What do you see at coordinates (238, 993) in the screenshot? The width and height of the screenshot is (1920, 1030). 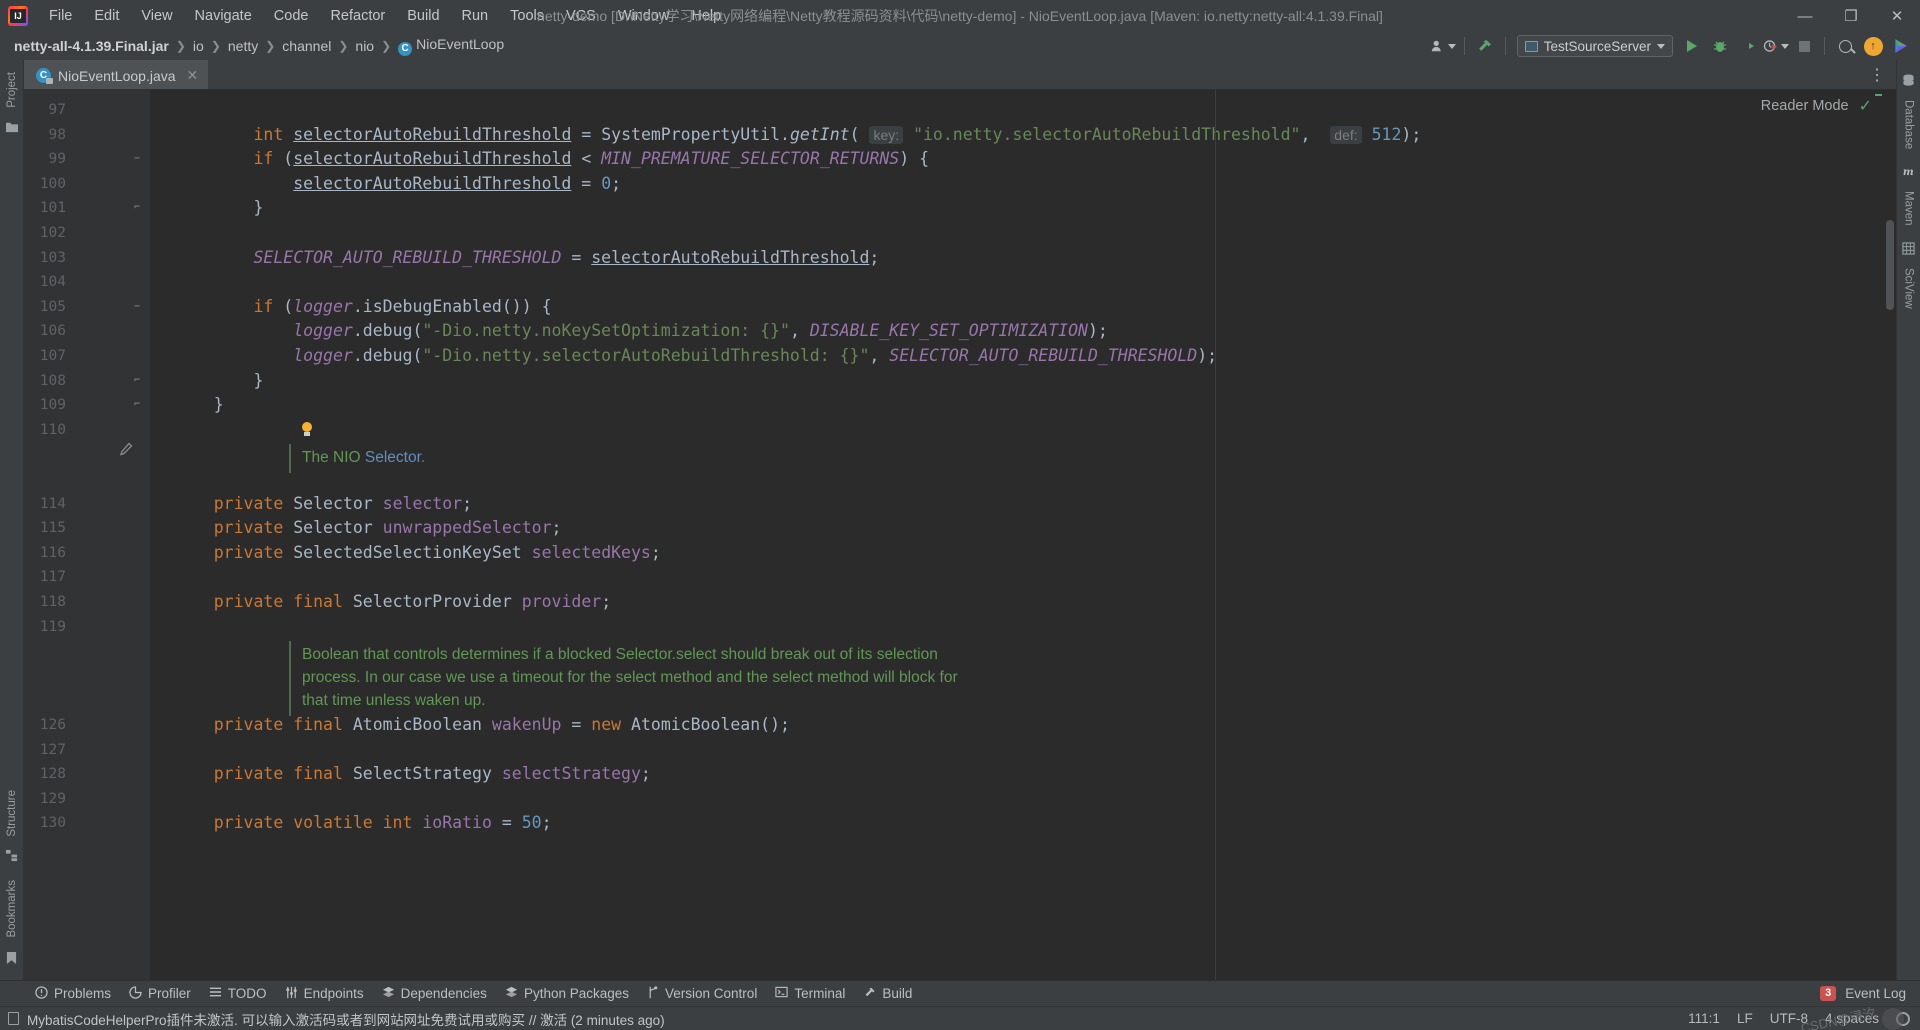 I see `tool-window-todo: TODO` at bounding box center [238, 993].